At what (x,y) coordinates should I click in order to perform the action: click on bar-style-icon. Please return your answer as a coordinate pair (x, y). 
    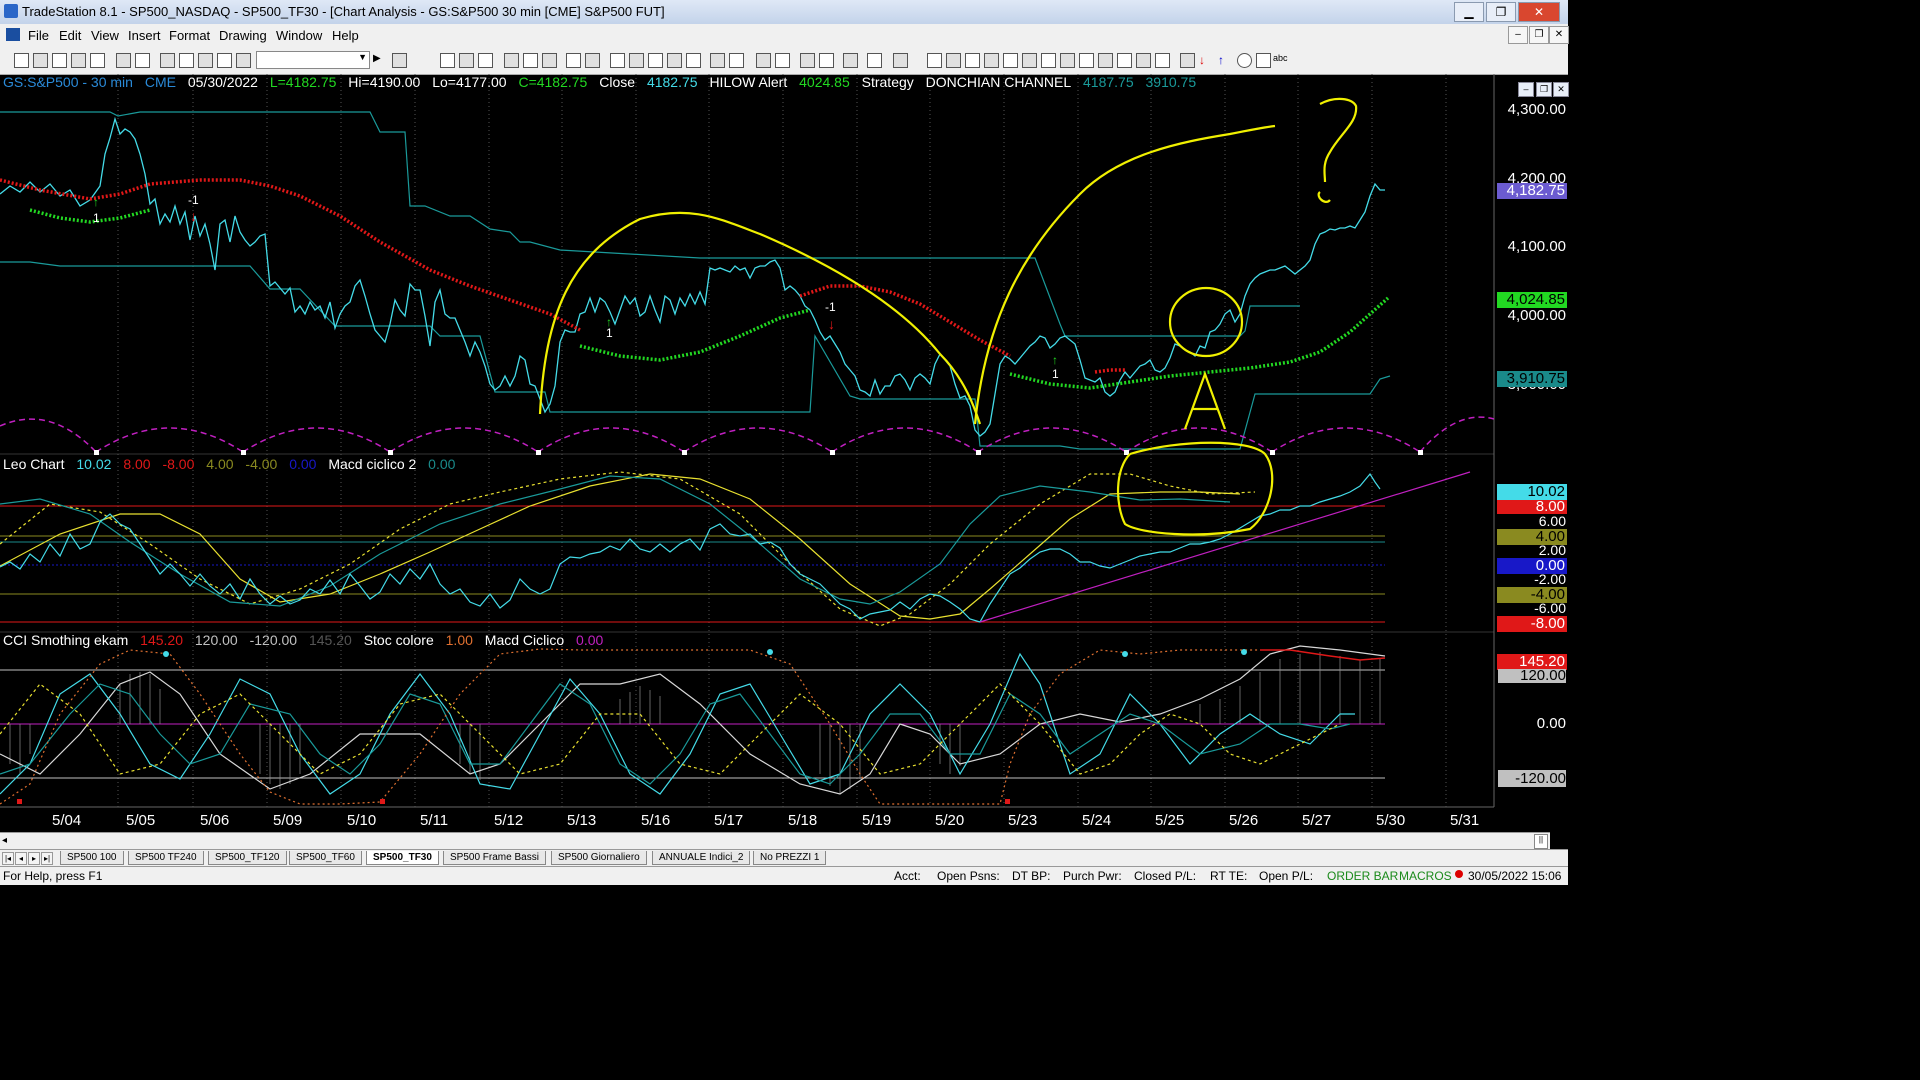
    Looking at the image, I should click on (717, 60).